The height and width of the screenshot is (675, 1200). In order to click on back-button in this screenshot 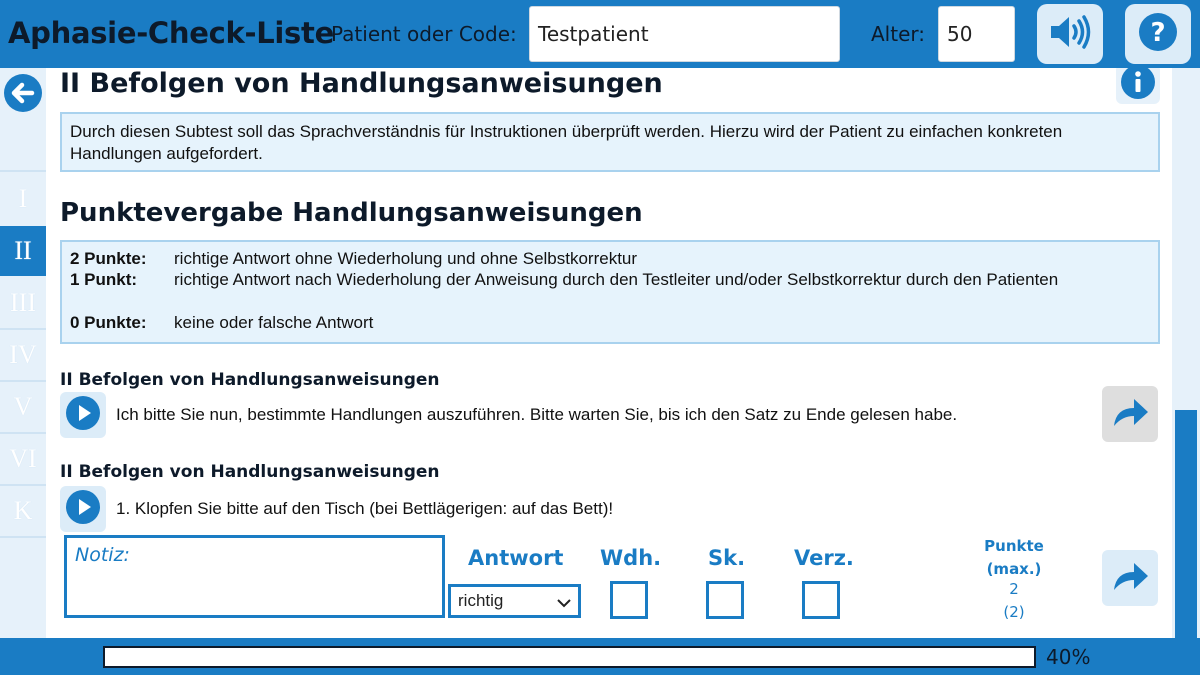, I will do `click(23, 95)`.